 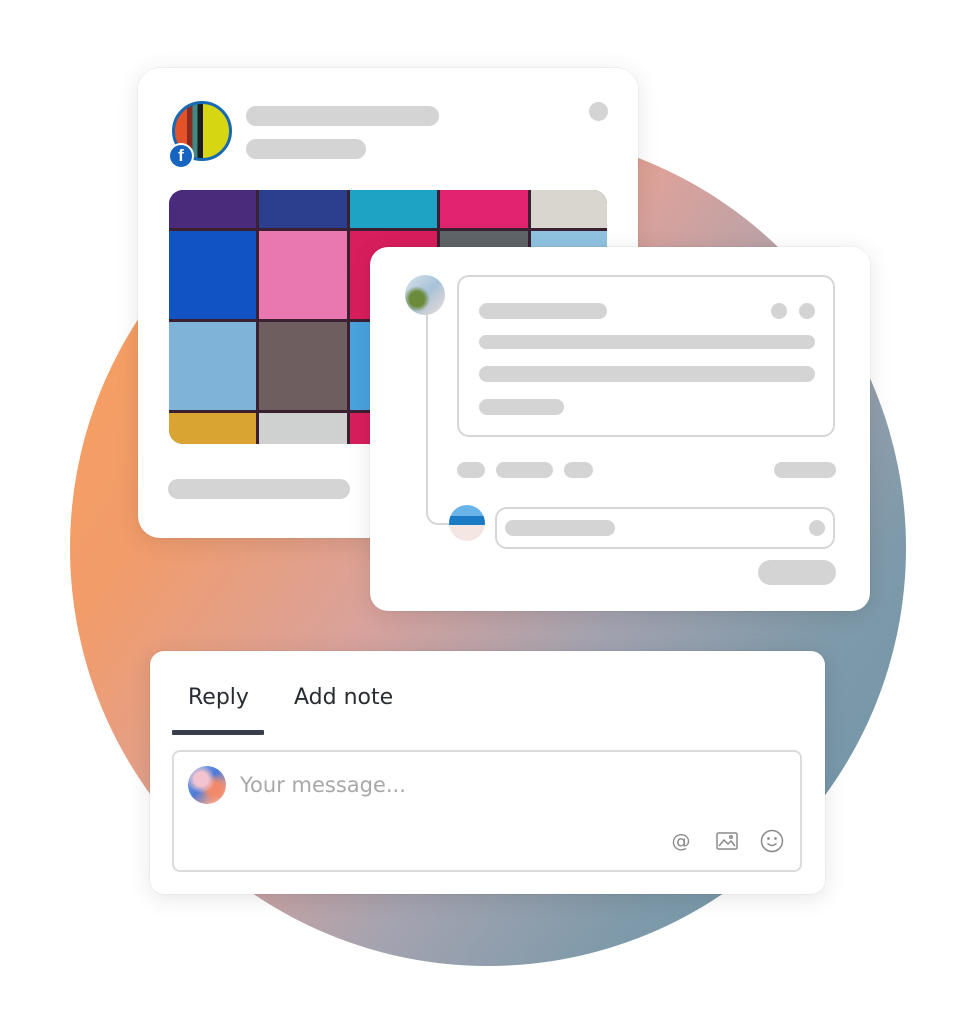 What do you see at coordinates (805, 470) in the screenshot?
I see `comment-timestamp-placeholder` at bounding box center [805, 470].